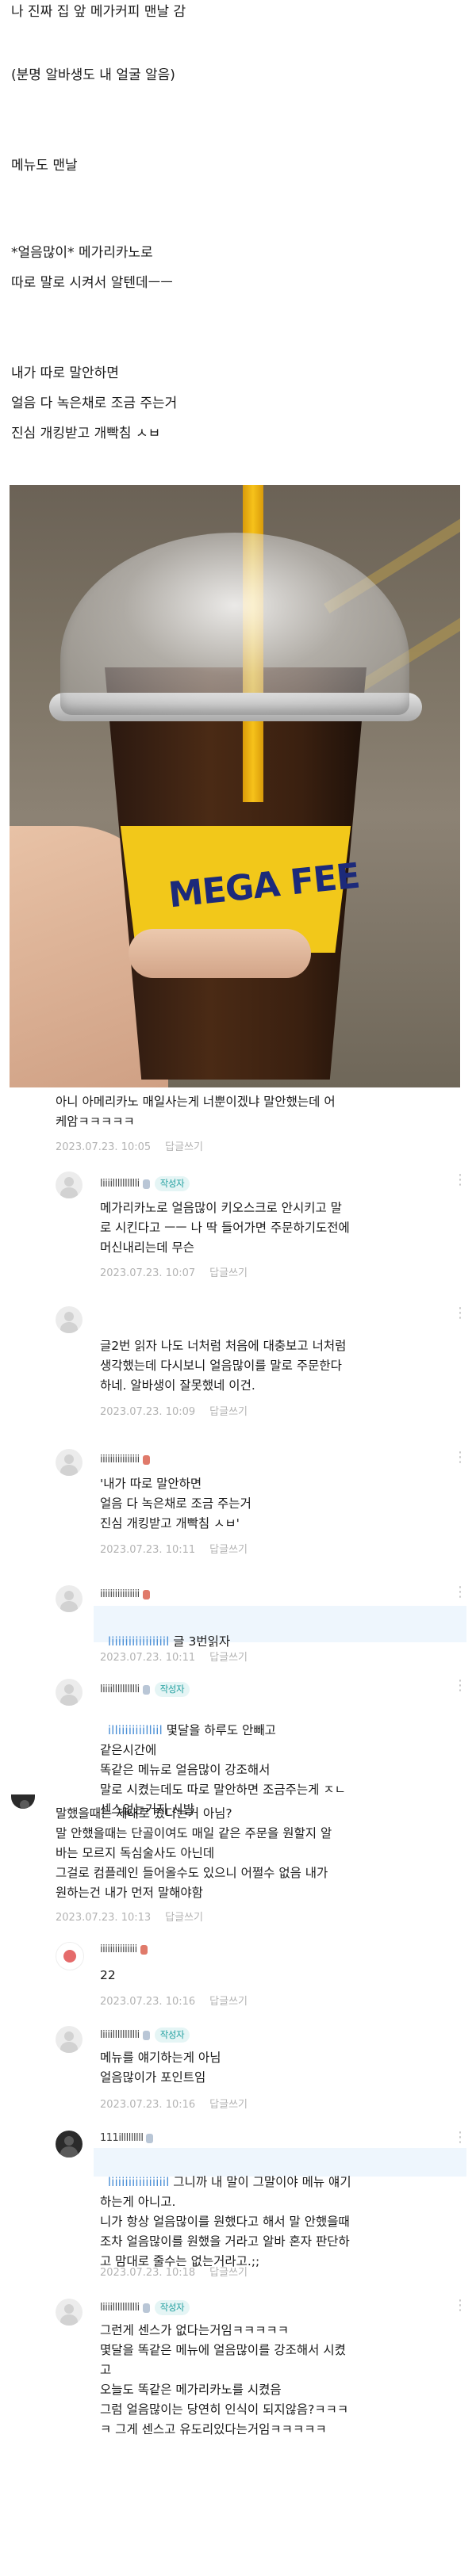 The height and width of the screenshot is (2576, 476). What do you see at coordinates (148, 2273) in the screenshot?
I see `comment-date: 2023.07.23. 10:18` at bounding box center [148, 2273].